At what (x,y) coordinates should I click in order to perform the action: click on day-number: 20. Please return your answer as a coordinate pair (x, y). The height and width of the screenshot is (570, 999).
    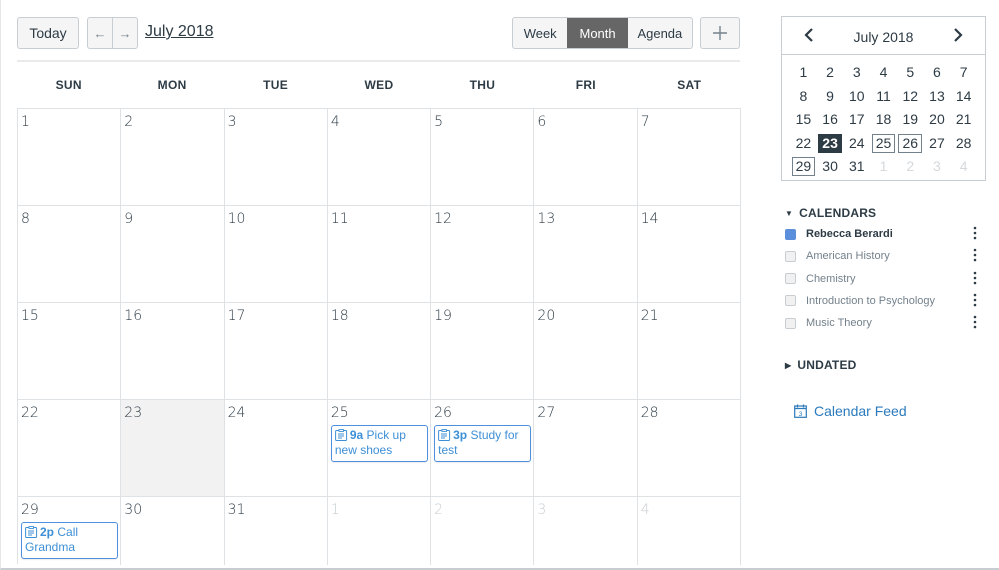
    Looking at the image, I should click on (546, 316).